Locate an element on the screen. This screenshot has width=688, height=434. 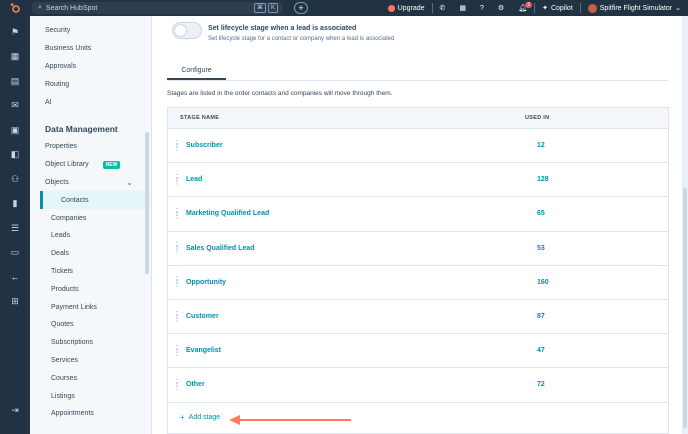
sidebar-item-label: Security is located at coordinates (58, 31).